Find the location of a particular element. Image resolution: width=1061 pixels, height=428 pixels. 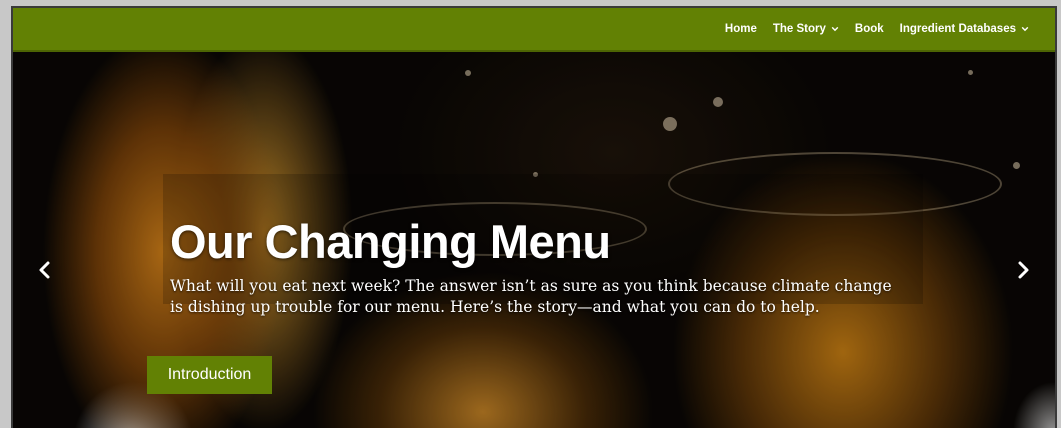

nav-item-label: Book is located at coordinates (869, 29).